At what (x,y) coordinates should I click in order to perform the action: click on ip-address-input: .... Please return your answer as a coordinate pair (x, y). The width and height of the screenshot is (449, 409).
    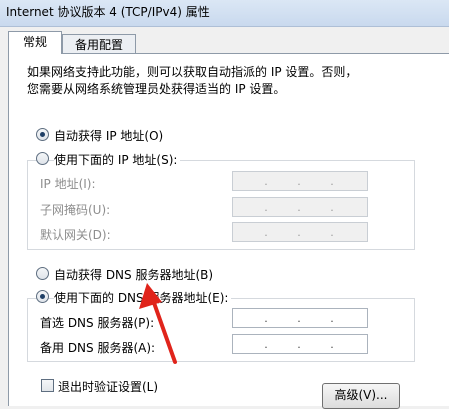
    Looking at the image, I should click on (300, 181).